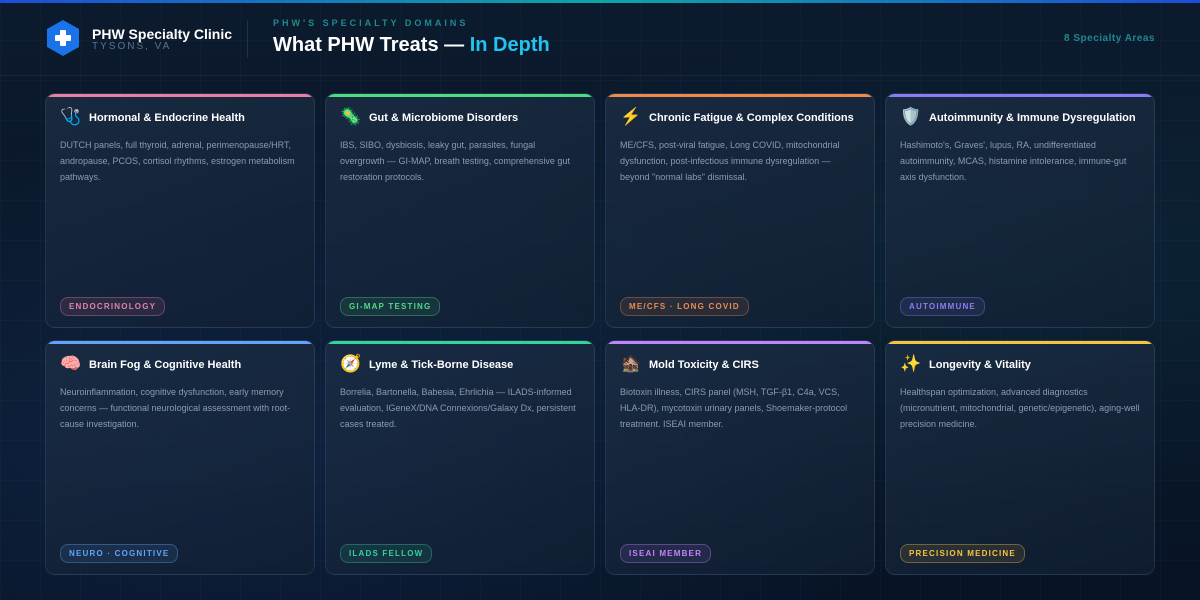 Image resolution: width=1200 pixels, height=600 pixels. What do you see at coordinates (509, 45) in the screenshot?
I see `page-title-accent: In Depth` at bounding box center [509, 45].